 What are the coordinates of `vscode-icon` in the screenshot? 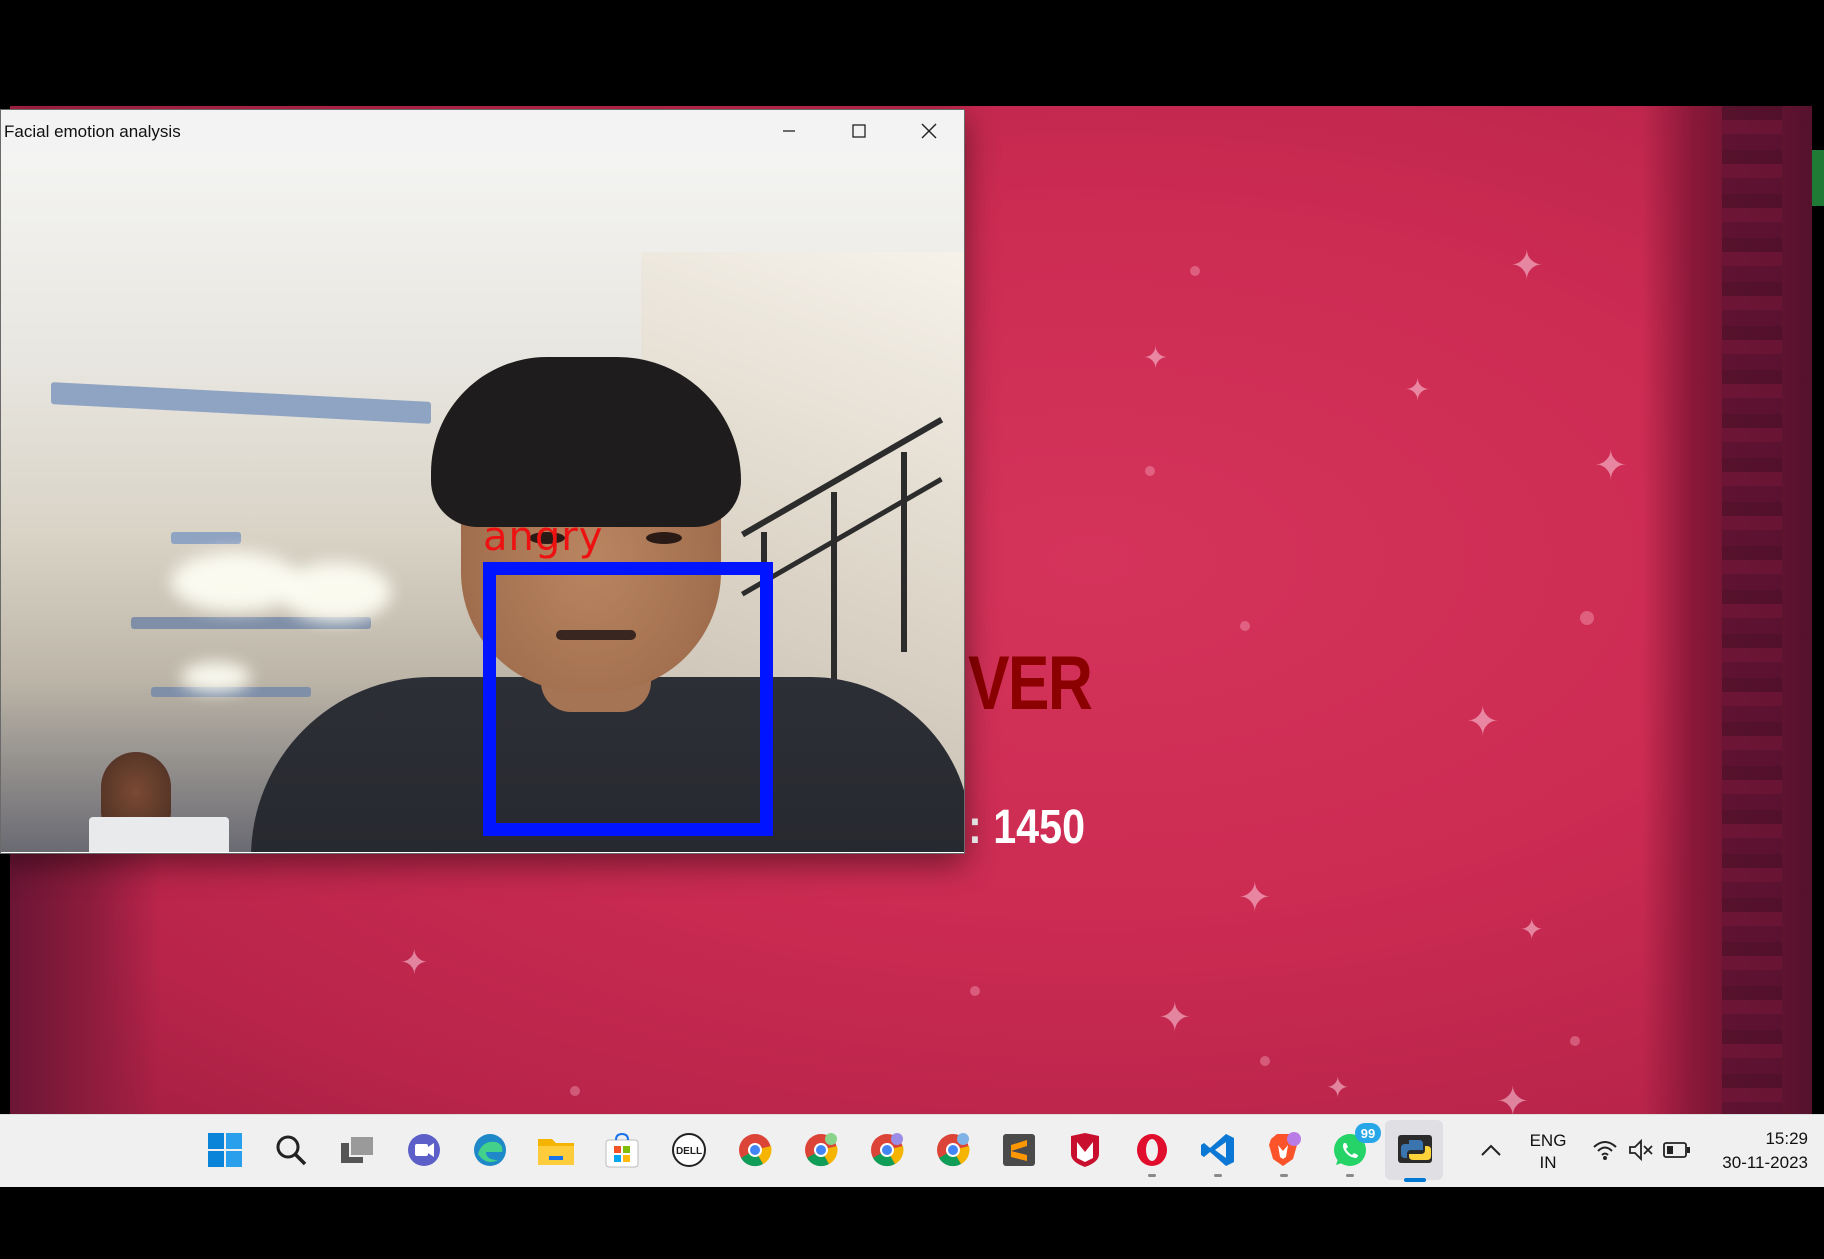 It's located at (1217, 1150).